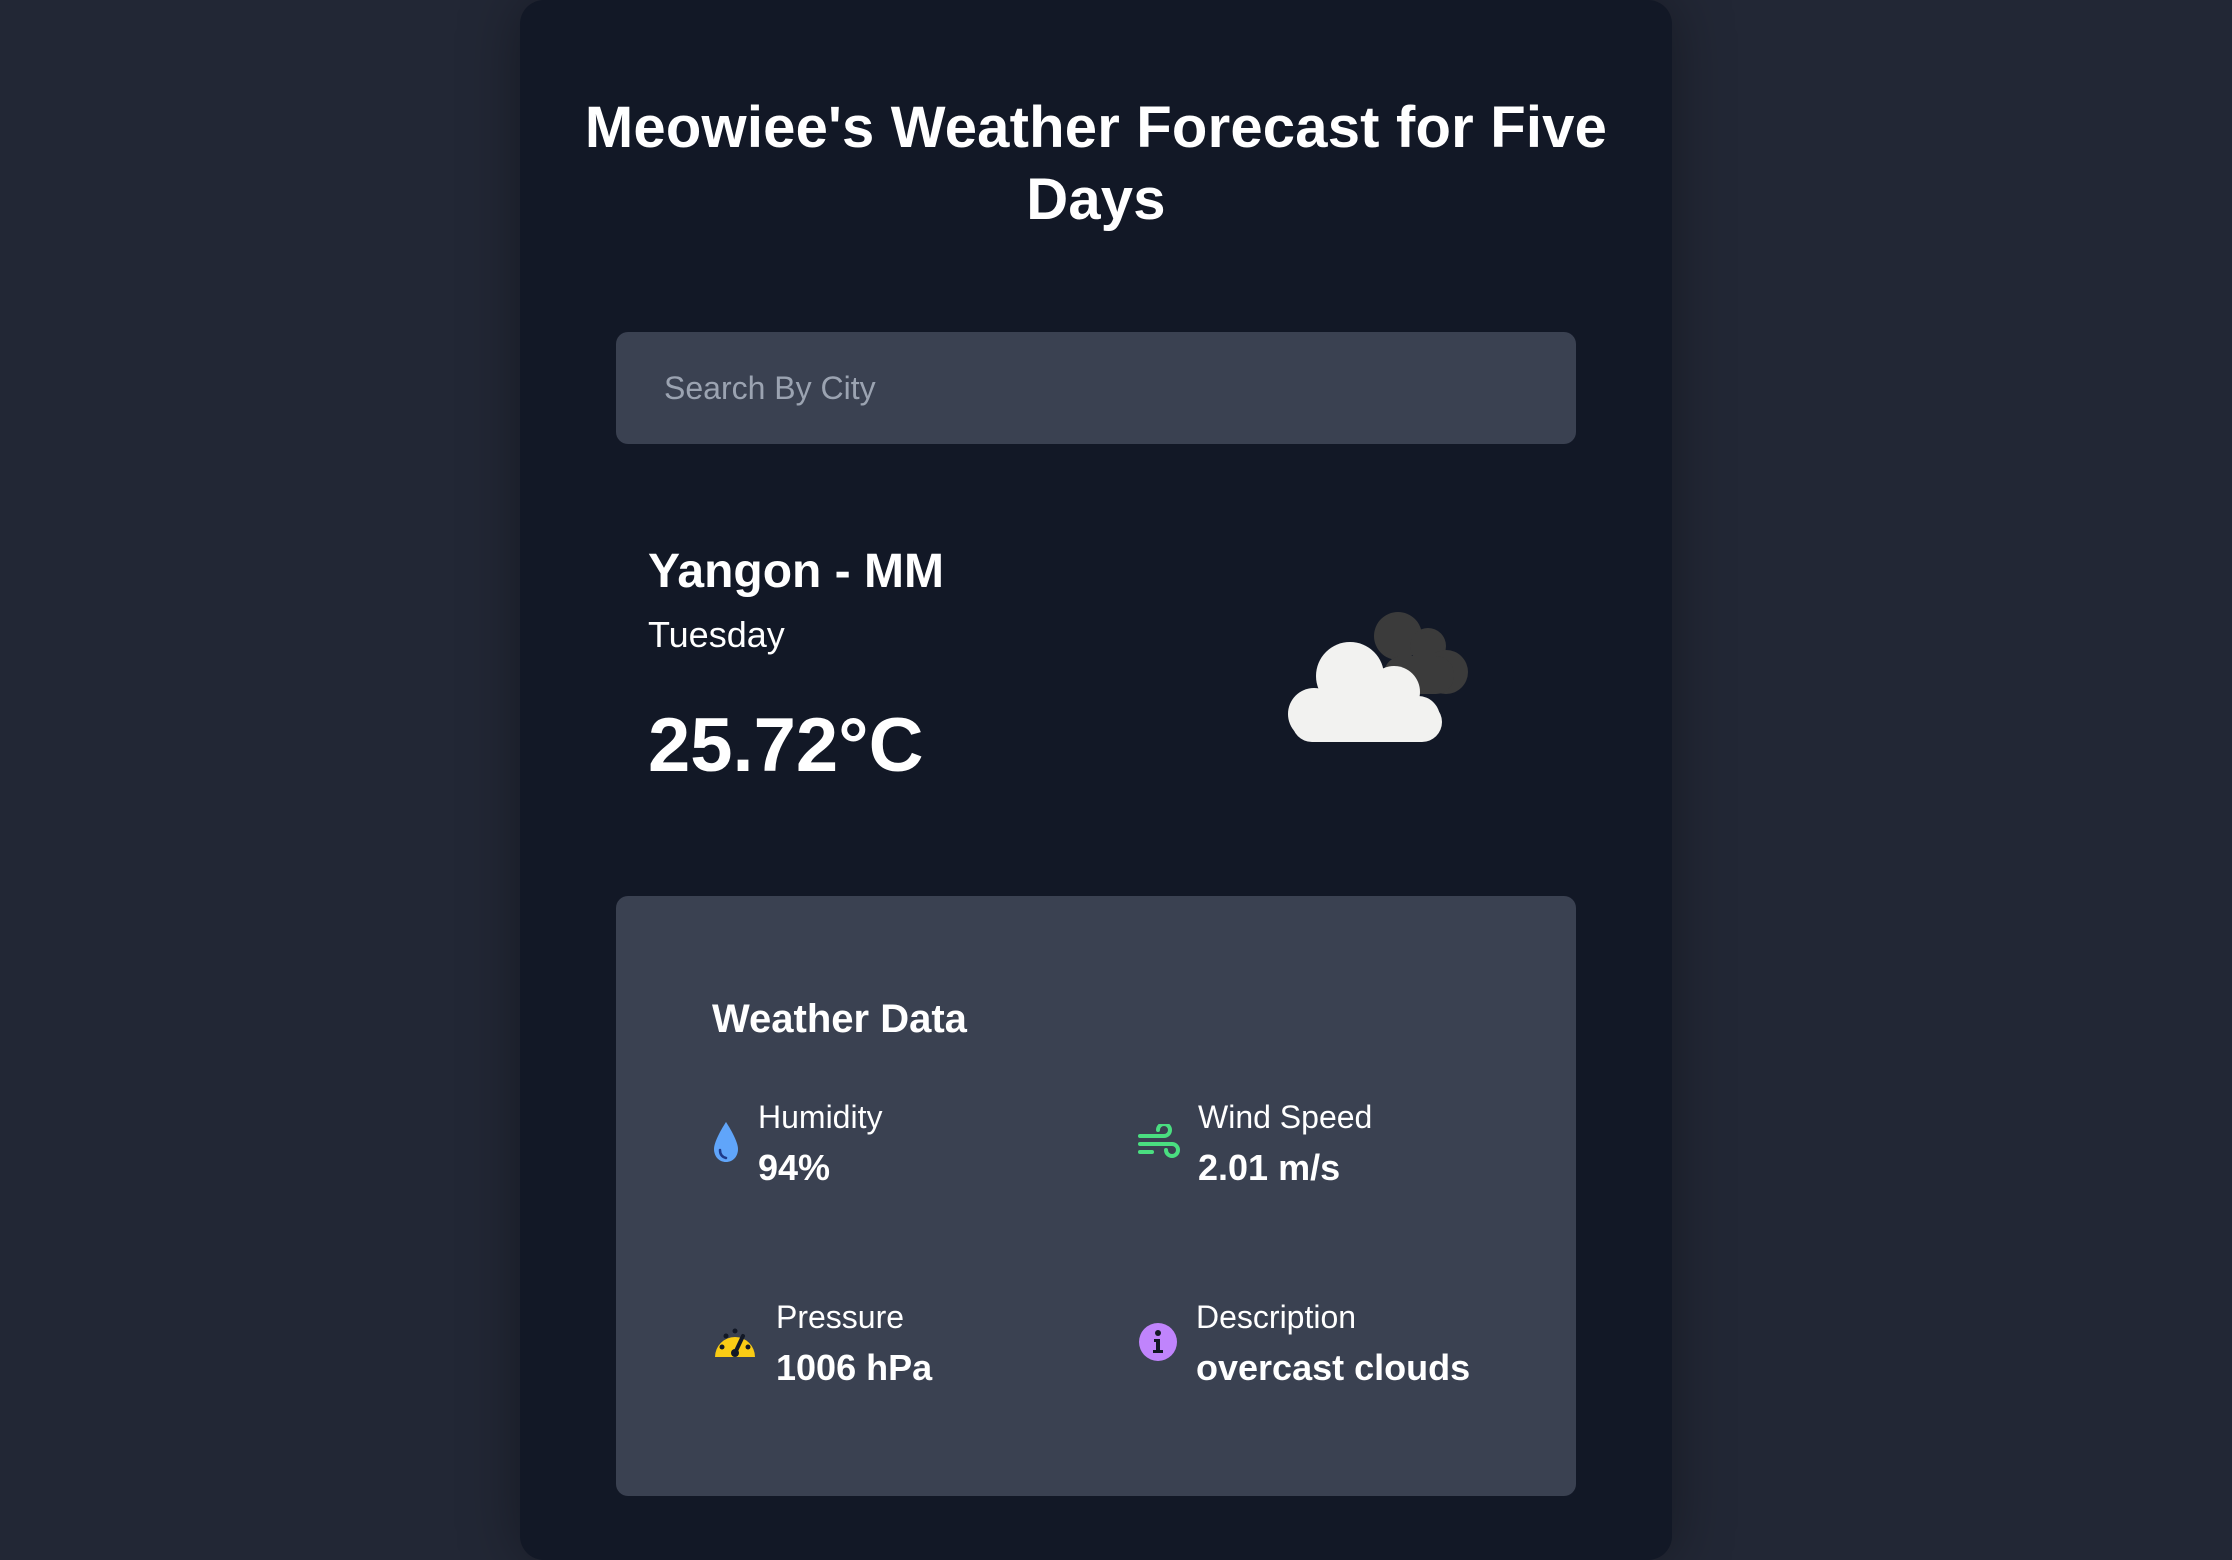  I want to click on current-weather: Yangon - MM Tuesday 25.72°C, so click(948, 666).